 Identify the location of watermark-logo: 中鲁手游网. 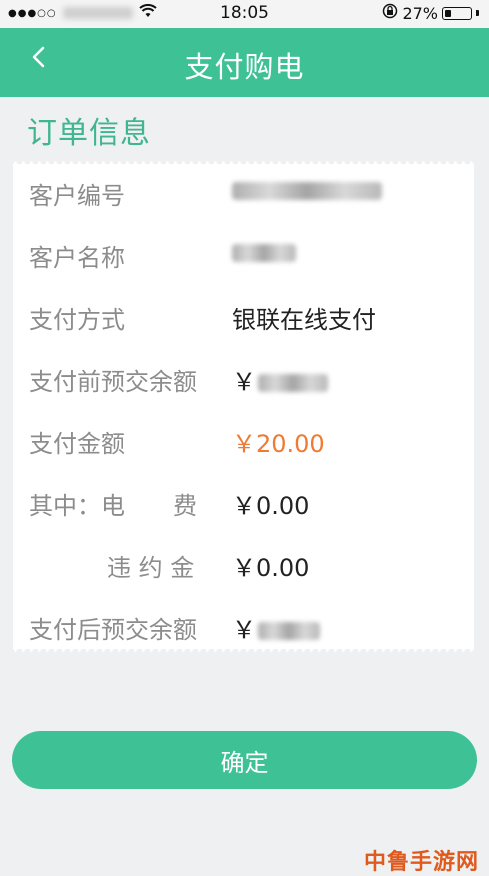
(421, 862).